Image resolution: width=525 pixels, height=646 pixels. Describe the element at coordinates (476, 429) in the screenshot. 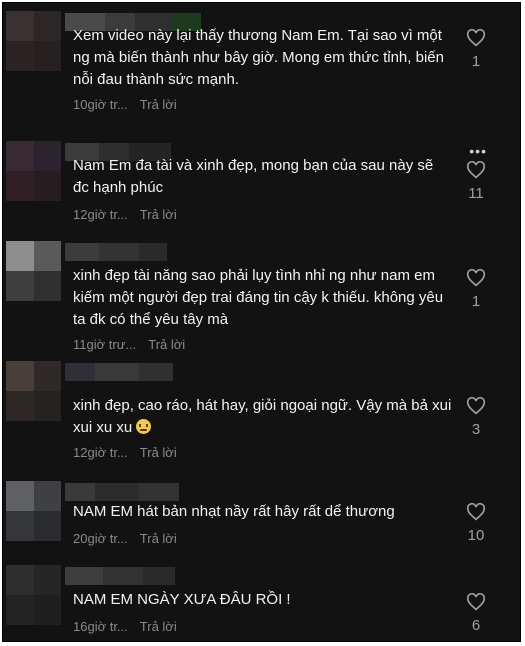

I see `like-count: 3` at that location.